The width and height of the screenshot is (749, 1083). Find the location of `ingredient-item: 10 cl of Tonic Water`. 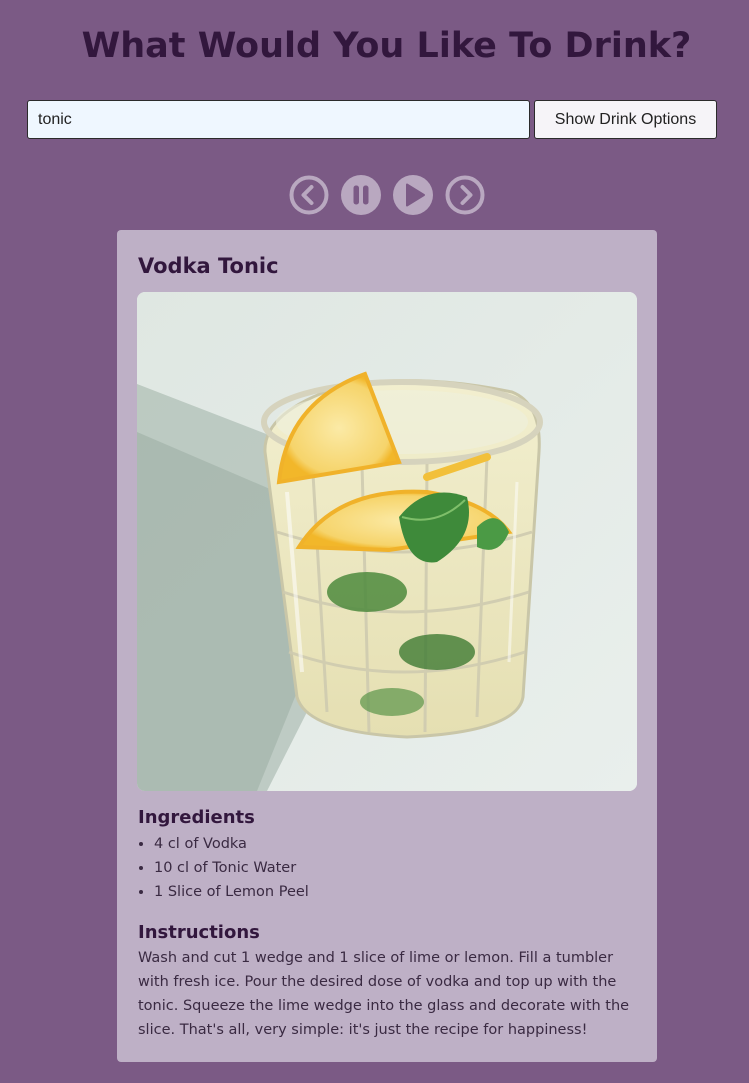

ingredient-item: 10 cl of Tonic Water is located at coordinates (231, 868).